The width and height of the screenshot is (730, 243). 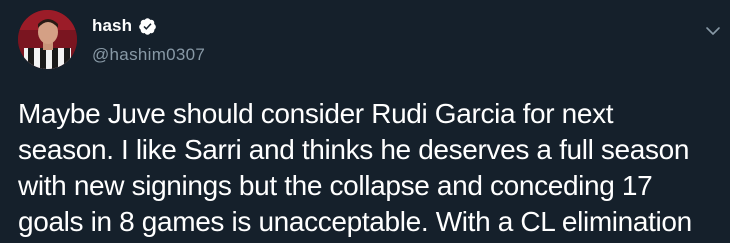 I want to click on name-row: hash, so click(x=148, y=26).